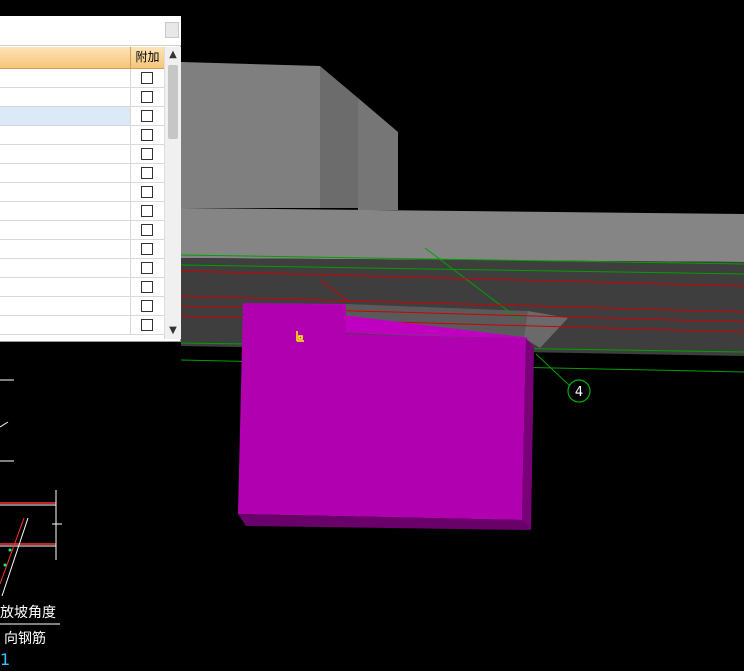 Image resolution: width=744 pixels, height=671 pixels. Describe the element at coordinates (172, 30) in the screenshot. I see `panel-close-button` at that location.